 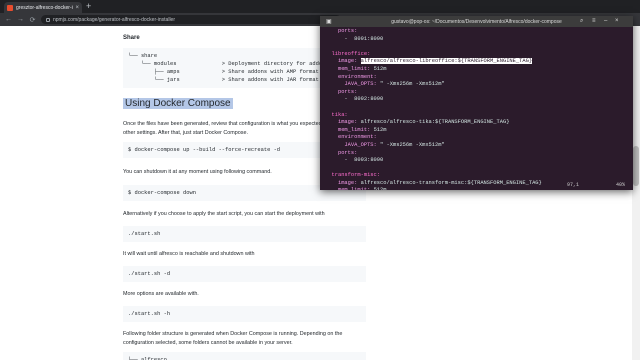 What do you see at coordinates (351, 53) in the screenshot?
I see `terminal-line: libreoffice:` at bounding box center [351, 53].